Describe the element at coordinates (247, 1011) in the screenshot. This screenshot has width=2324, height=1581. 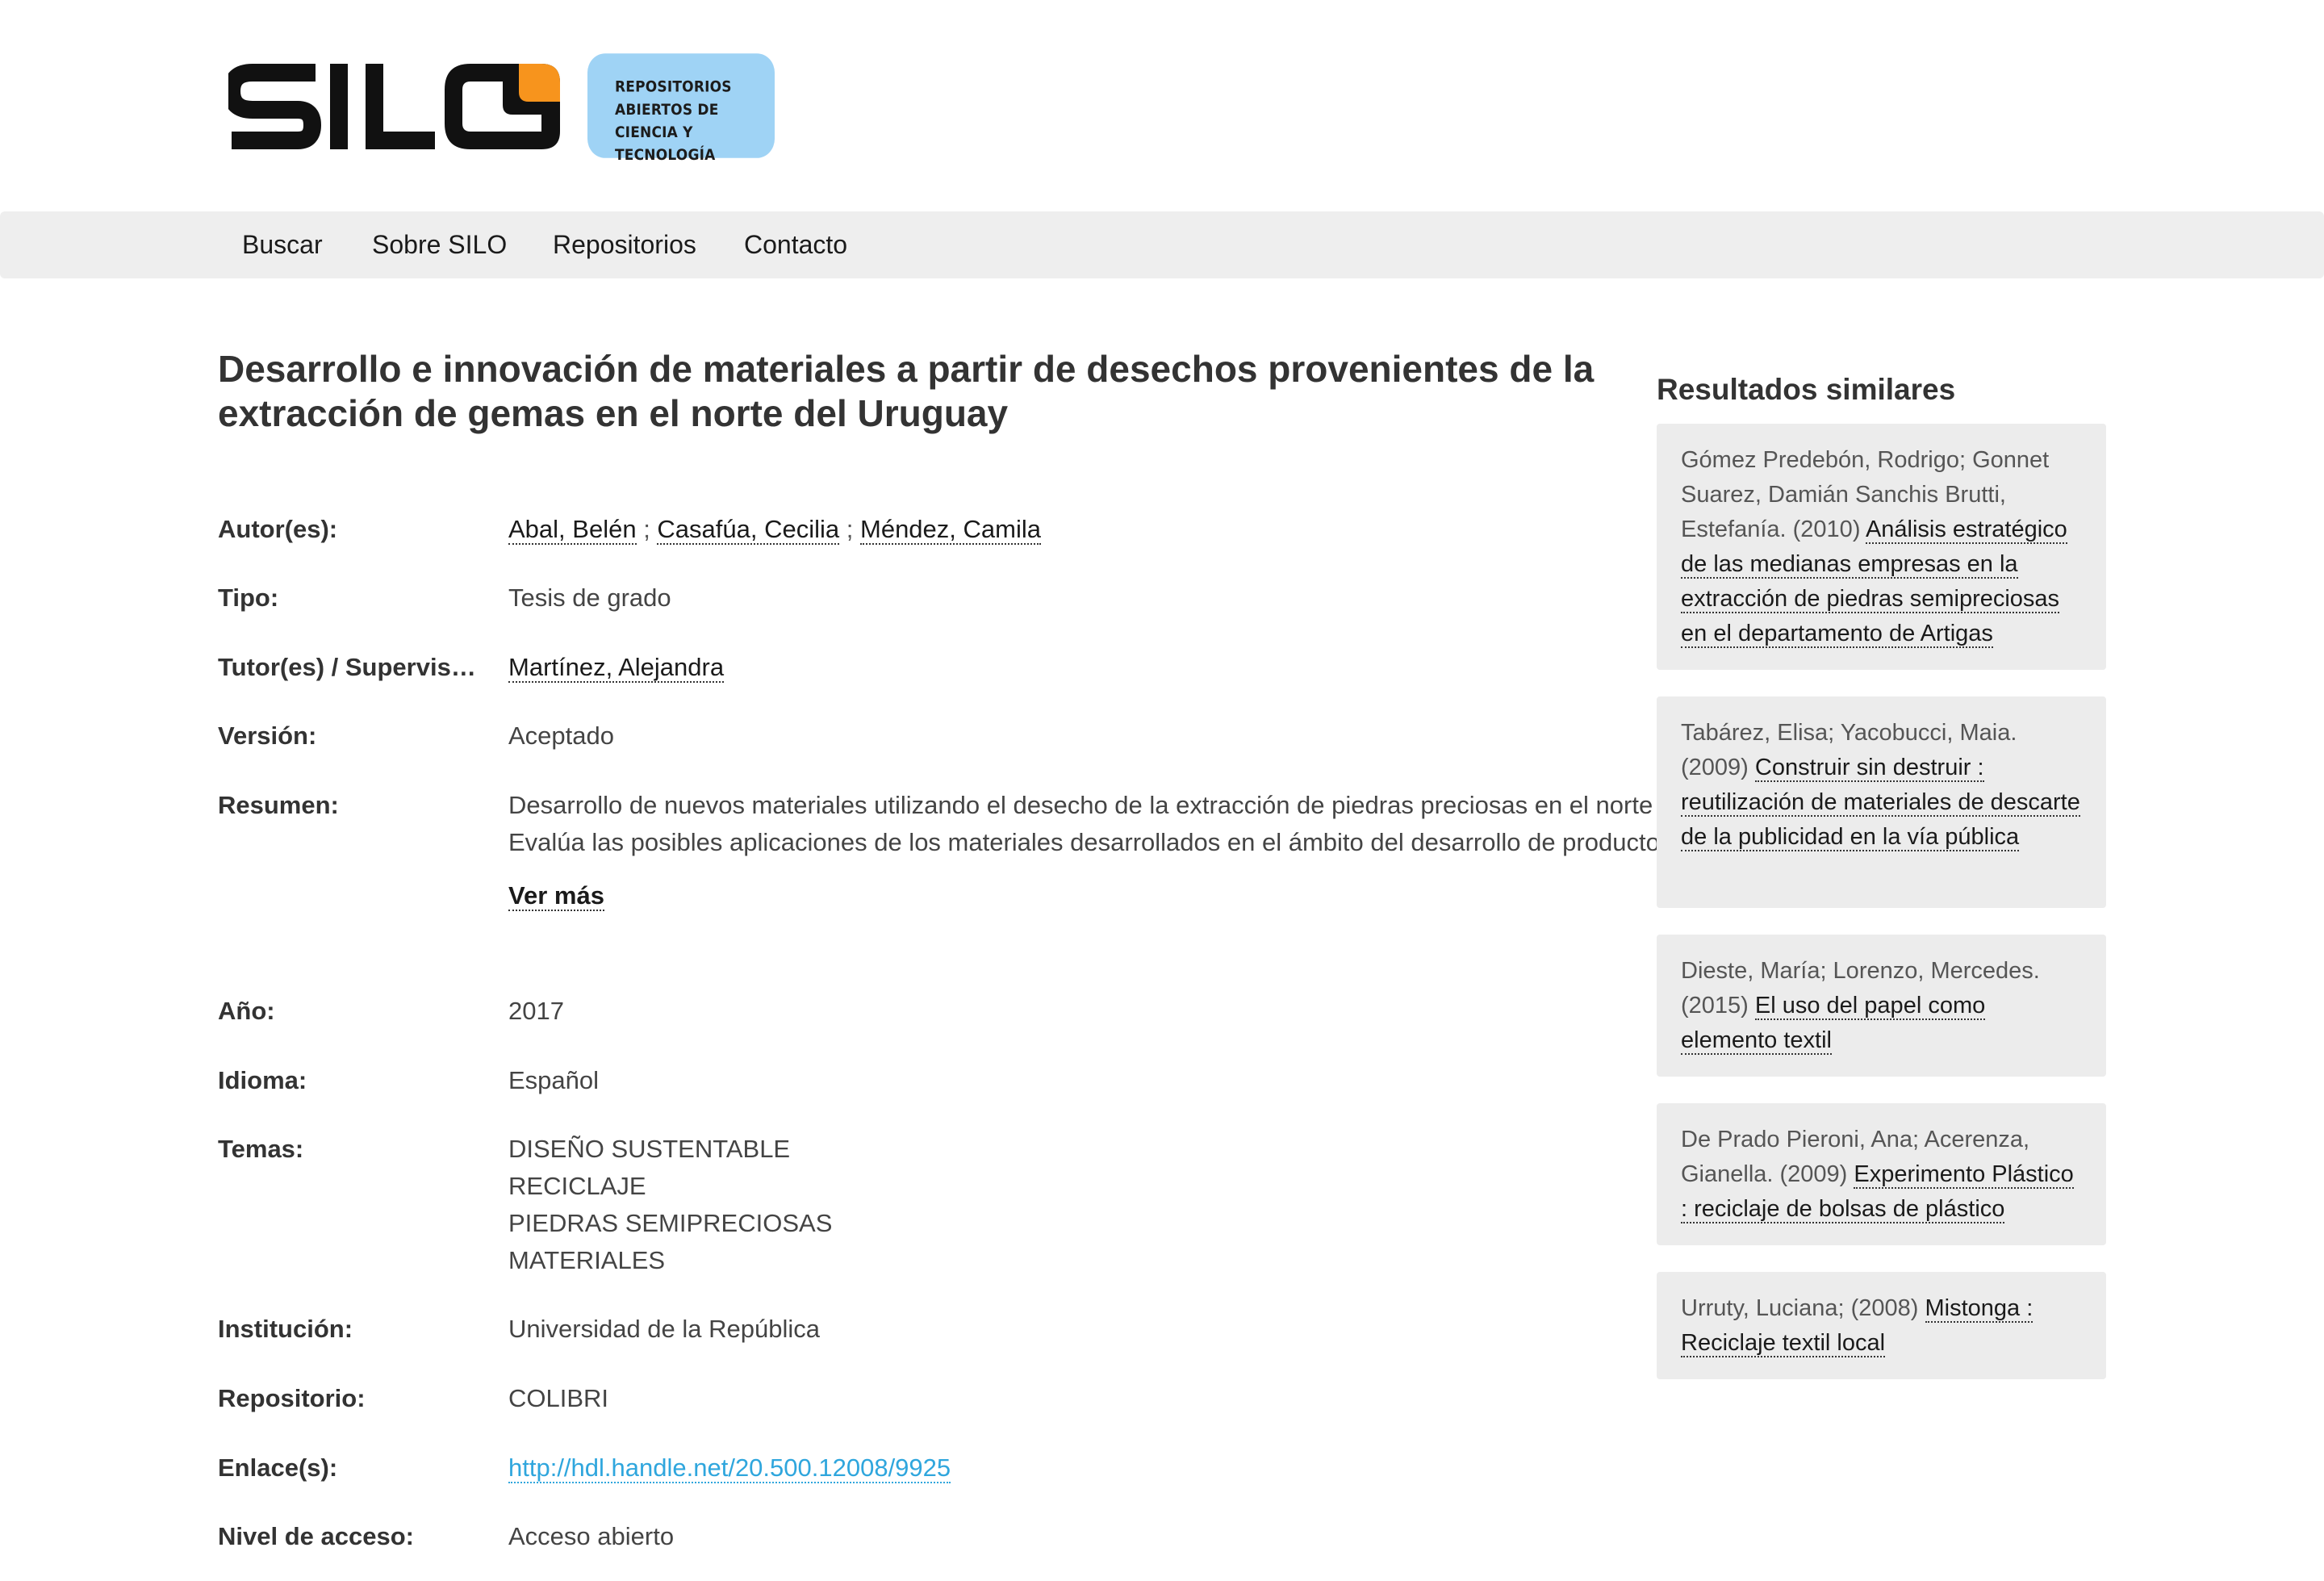
I see `label-year: Año:` at that location.